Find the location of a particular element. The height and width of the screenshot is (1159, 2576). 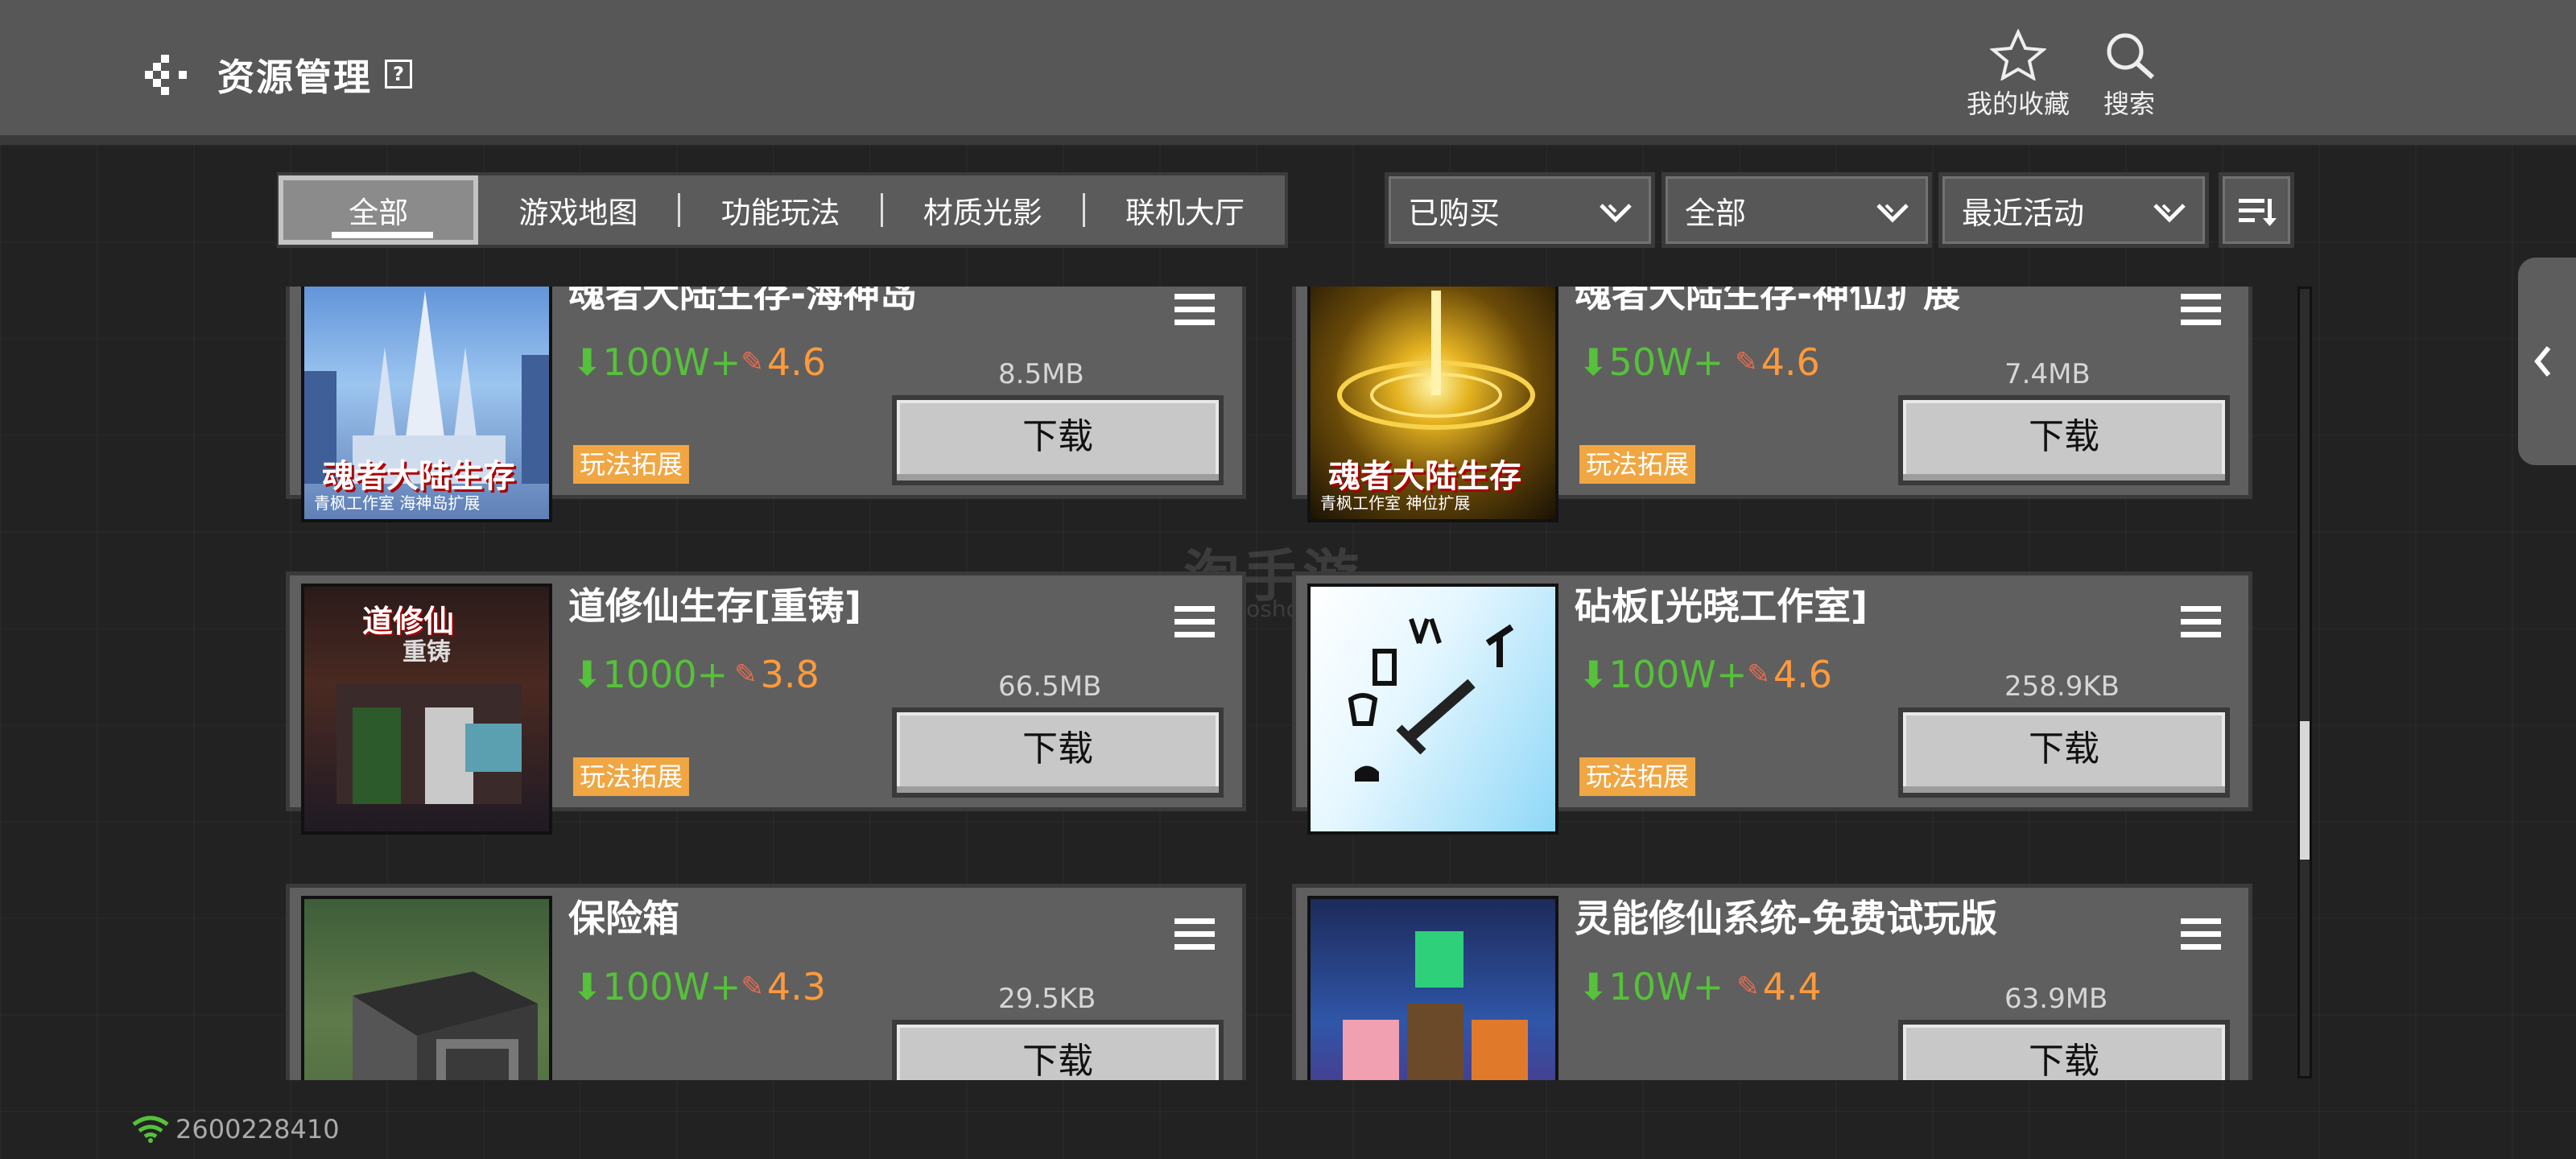

item-name: 魂者大陆生存-海神岛 is located at coordinates (743, 301).